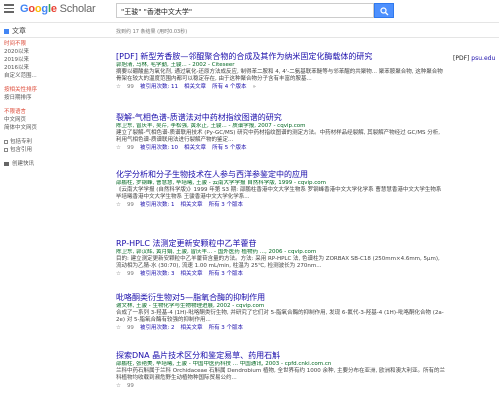 The image size is (499, 415). I want to click on result-title: 吡咯酮类衍生物对5—脂氧合酶的抑制作用, so click(281, 298).